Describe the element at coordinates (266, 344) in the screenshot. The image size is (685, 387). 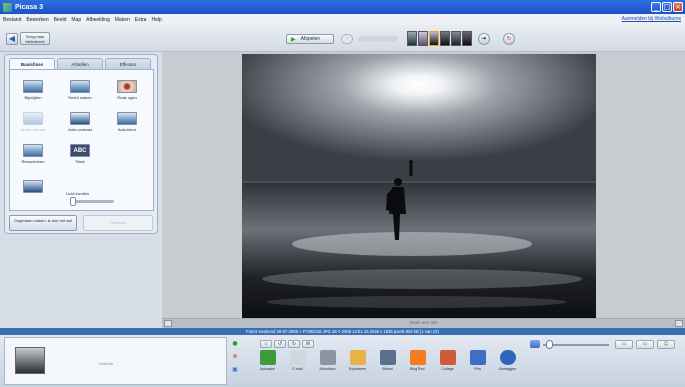
I see `star-icon: ☆` at that location.